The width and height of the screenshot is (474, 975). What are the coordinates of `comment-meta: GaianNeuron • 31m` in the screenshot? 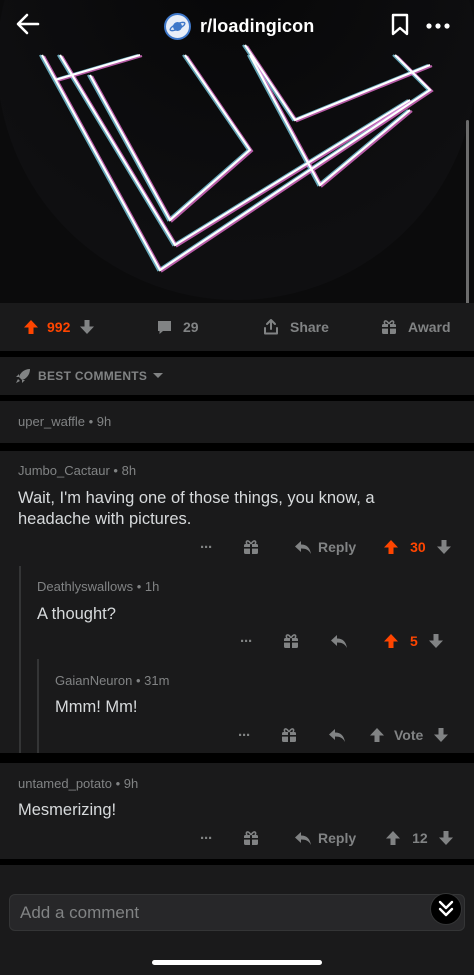 It's located at (112, 680).